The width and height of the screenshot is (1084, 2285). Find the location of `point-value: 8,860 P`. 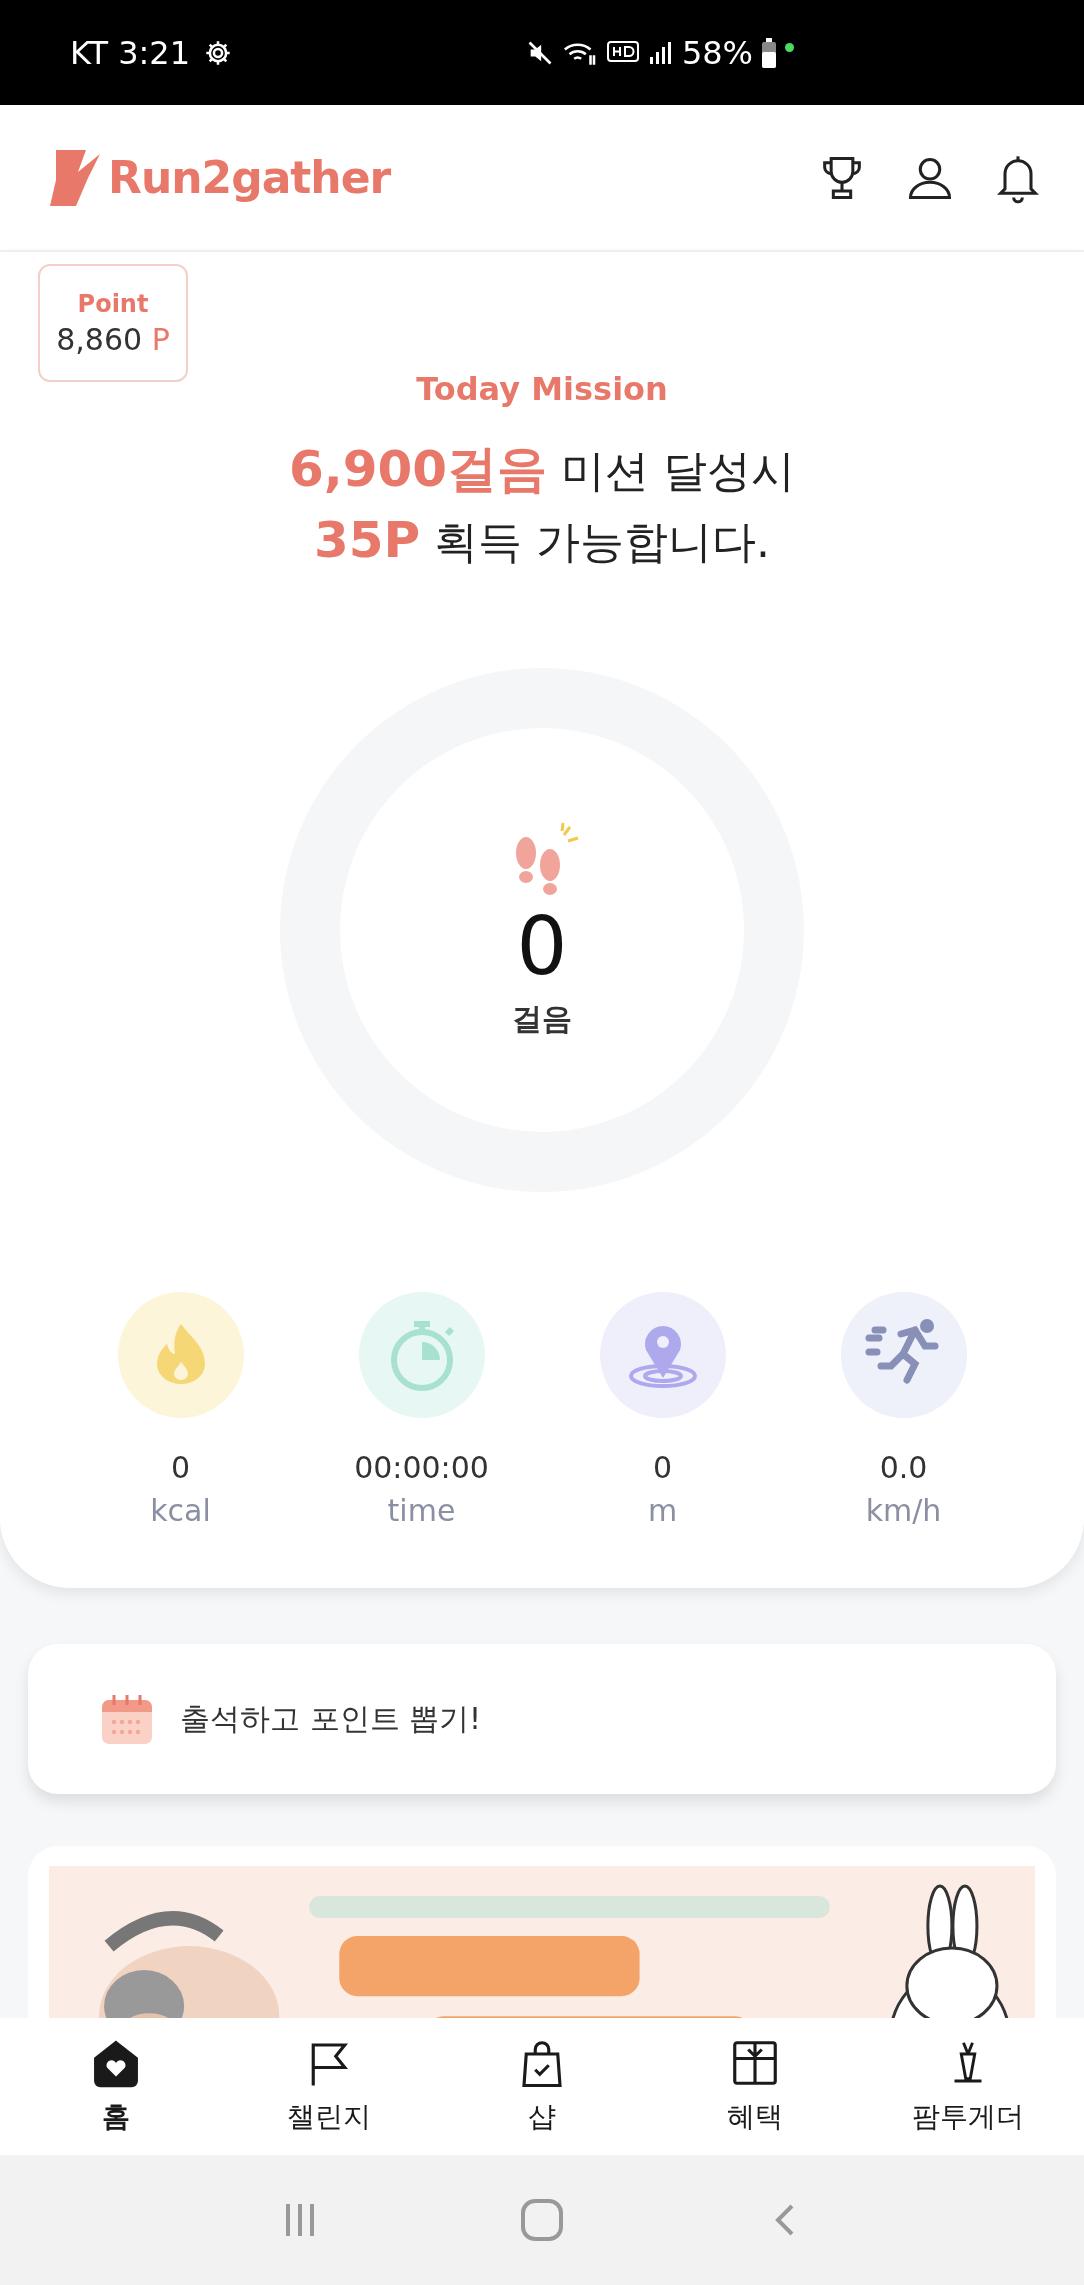

point-value: 8,860 P is located at coordinates (113, 339).